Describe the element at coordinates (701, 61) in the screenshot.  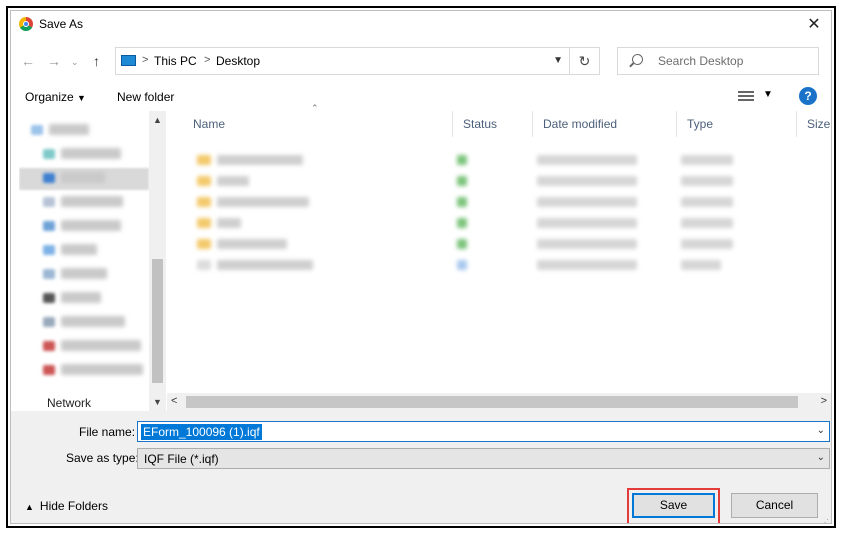
I see `search-placeholder: Search Desktop` at that location.